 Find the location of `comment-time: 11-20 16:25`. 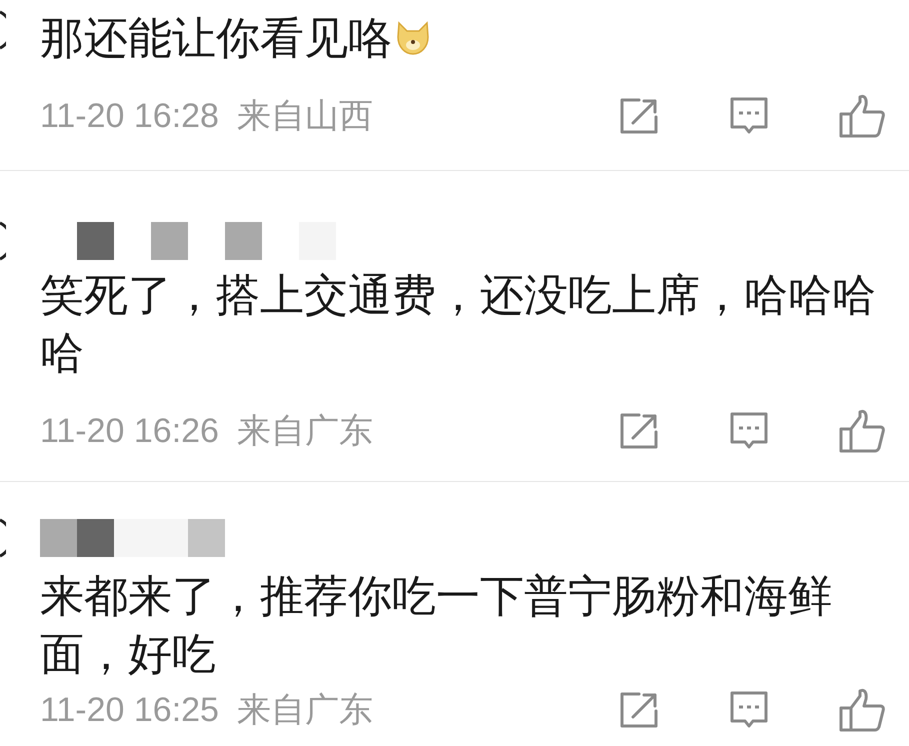

comment-time: 11-20 16:25 is located at coordinates (129, 710).